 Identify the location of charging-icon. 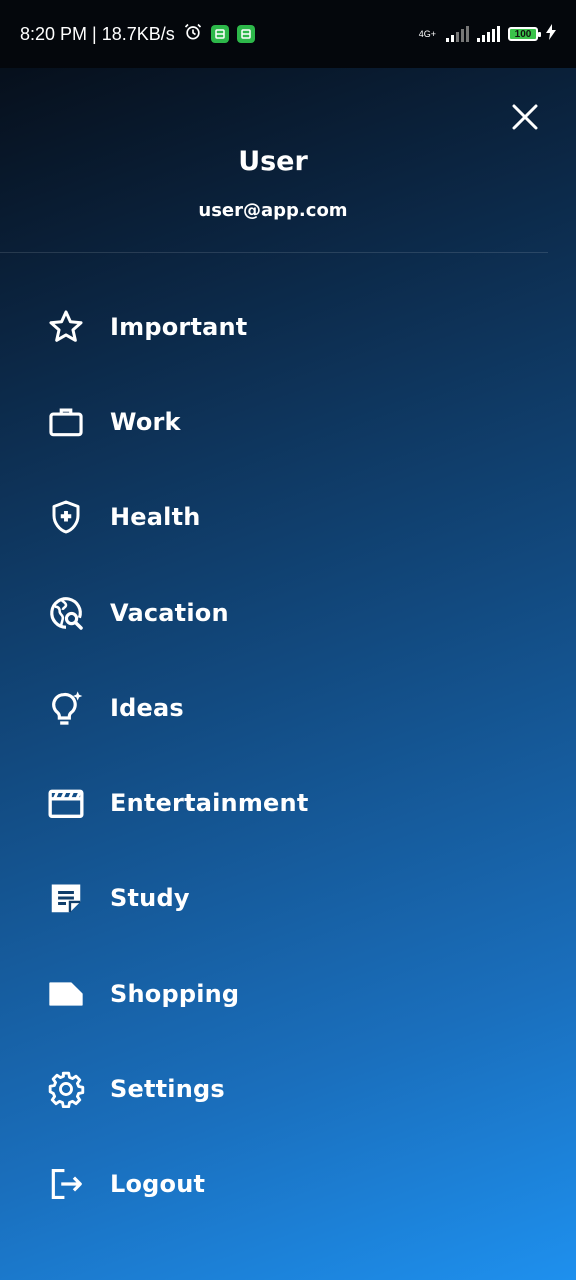
(551, 34).